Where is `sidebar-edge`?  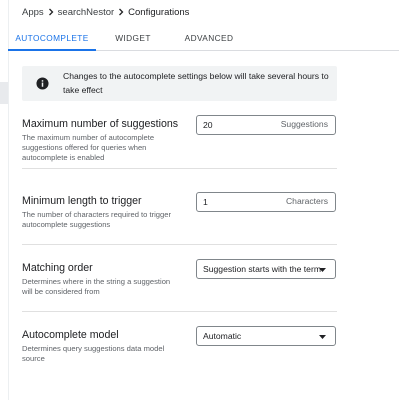 sidebar-edge is located at coordinates (4, 200).